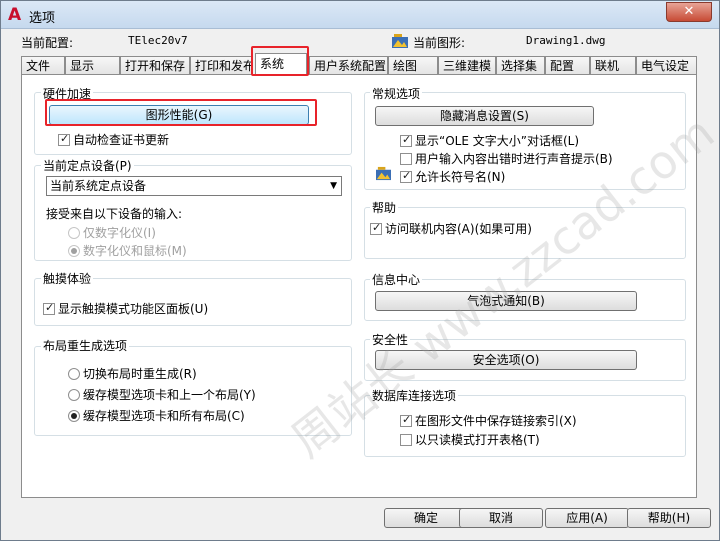  I want to click on cache-model-all-radio: 缓存模型选项卡和所有布局(C), so click(156, 415).